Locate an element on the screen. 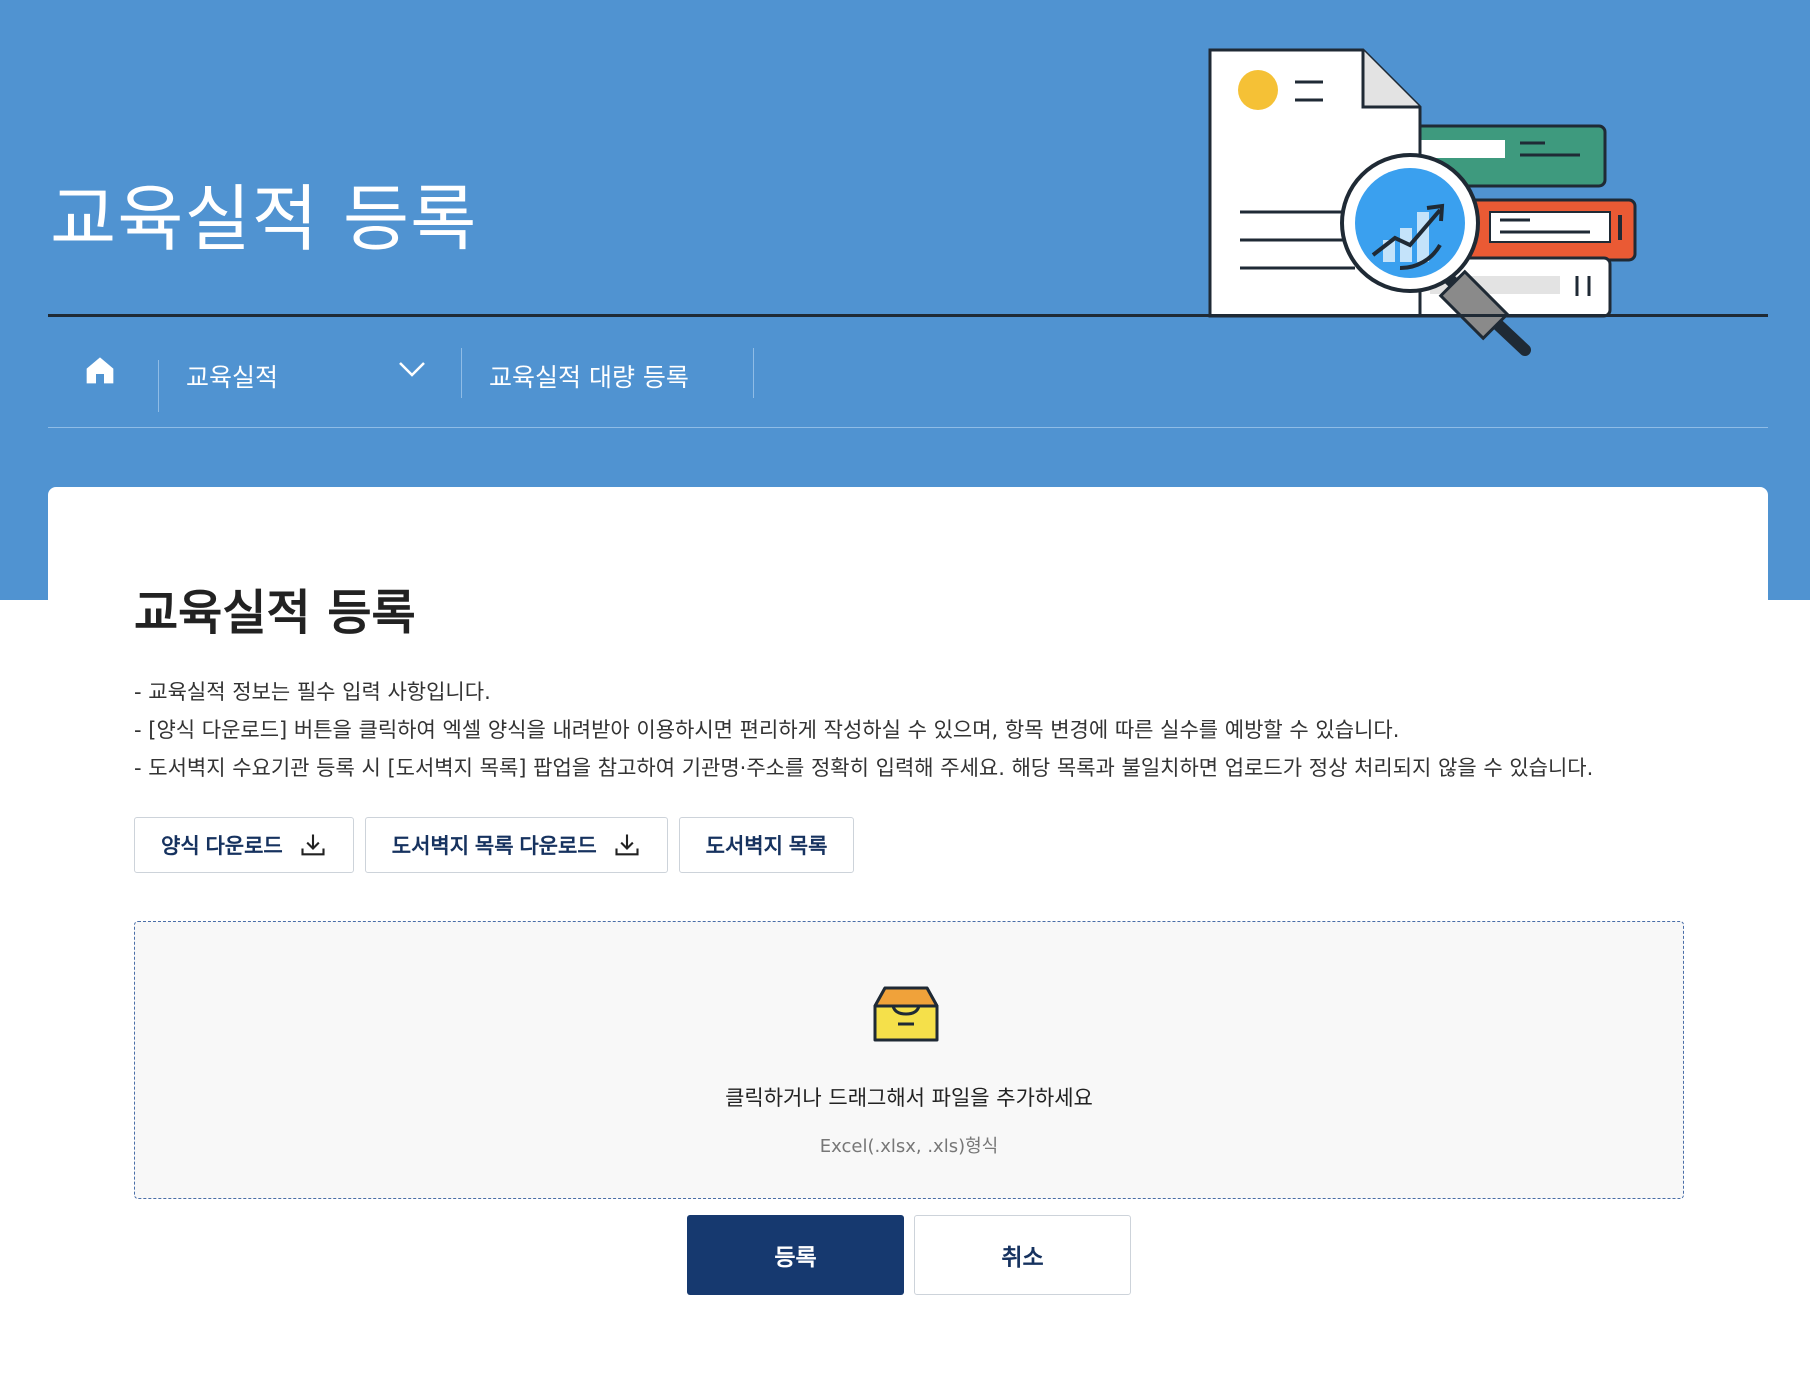 This screenshot has width=1810, height=1394. remote-list-label: 도서벽지 목록 is located at coordinates (766, 846).